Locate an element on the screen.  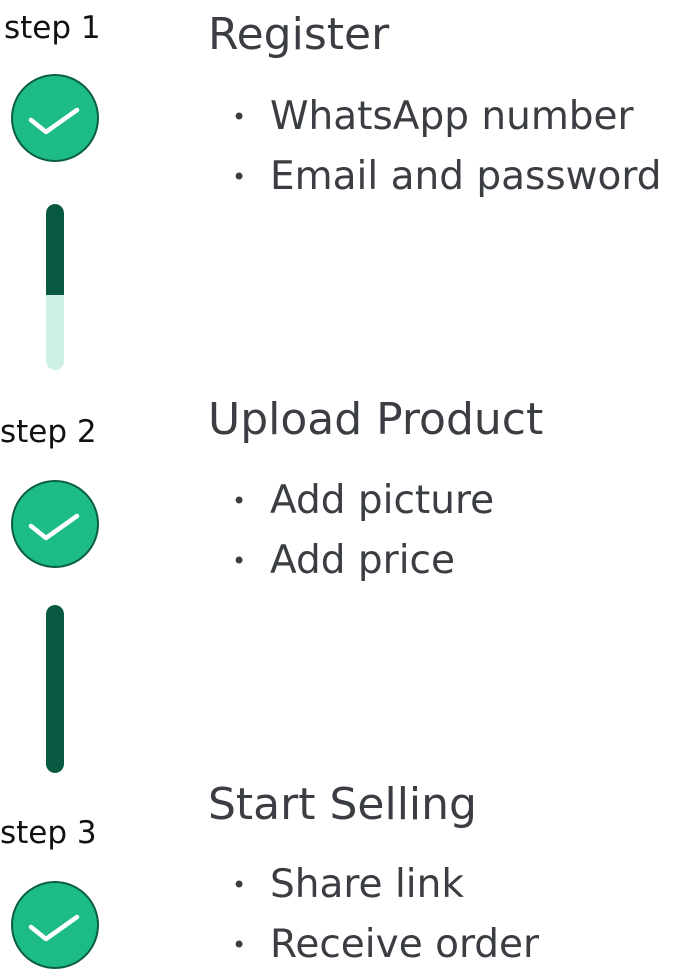
step-3-label: step 3 is located at coordinates (48, 833).